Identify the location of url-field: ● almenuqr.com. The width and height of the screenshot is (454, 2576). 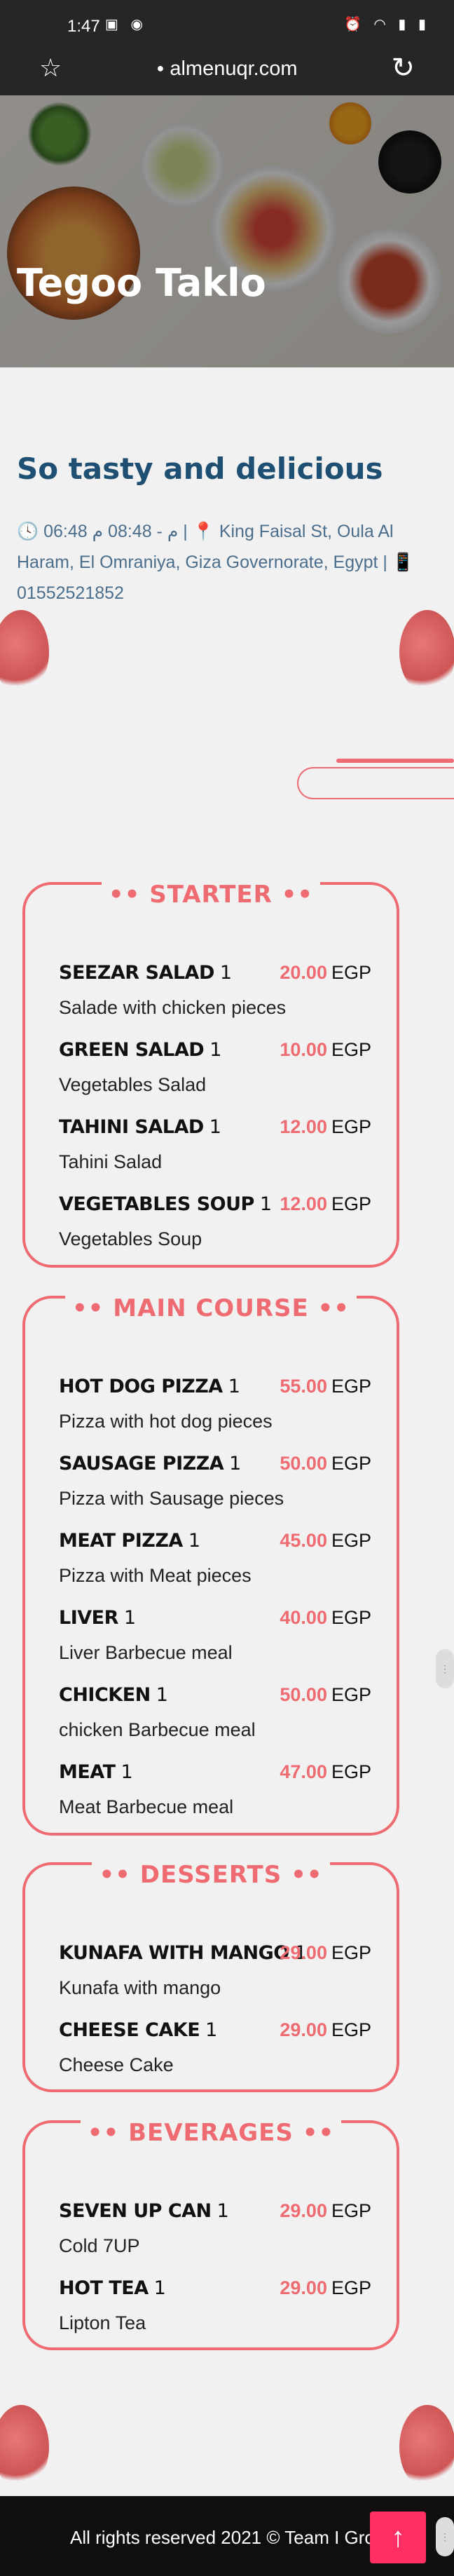
(227, 69).